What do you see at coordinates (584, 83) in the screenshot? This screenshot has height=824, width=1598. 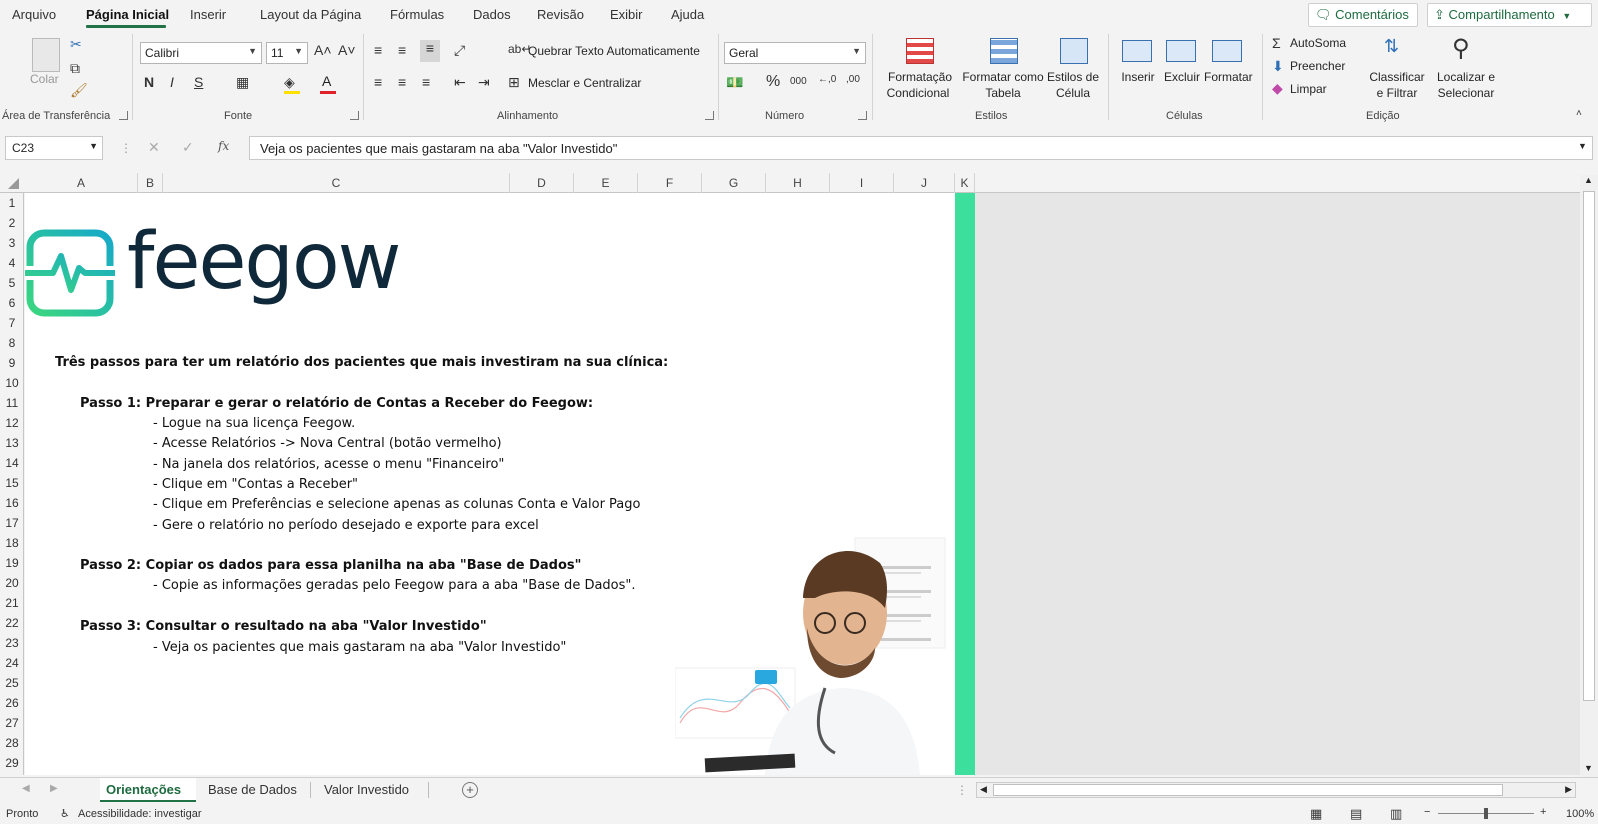 I see `merge-center-button: Mesclar e Centralizar` at bounding box center [584, 83].